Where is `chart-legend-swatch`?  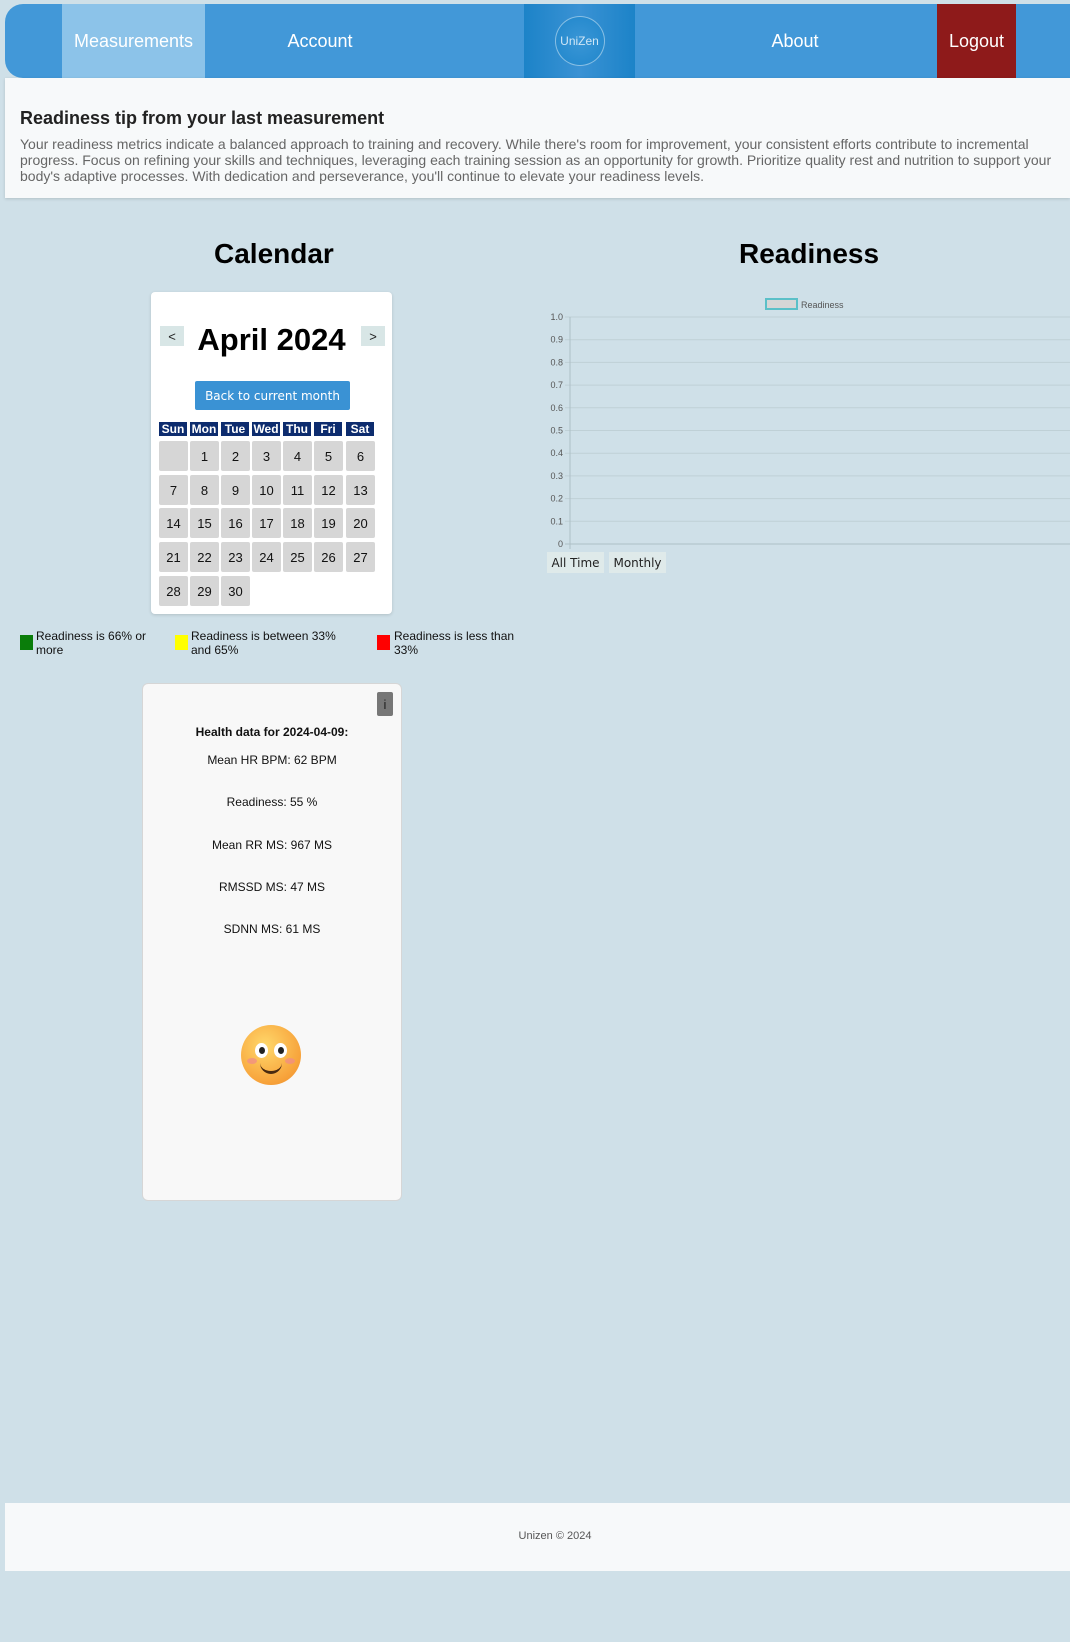 chart-legend-swatch is located at coordinates (781, 304).